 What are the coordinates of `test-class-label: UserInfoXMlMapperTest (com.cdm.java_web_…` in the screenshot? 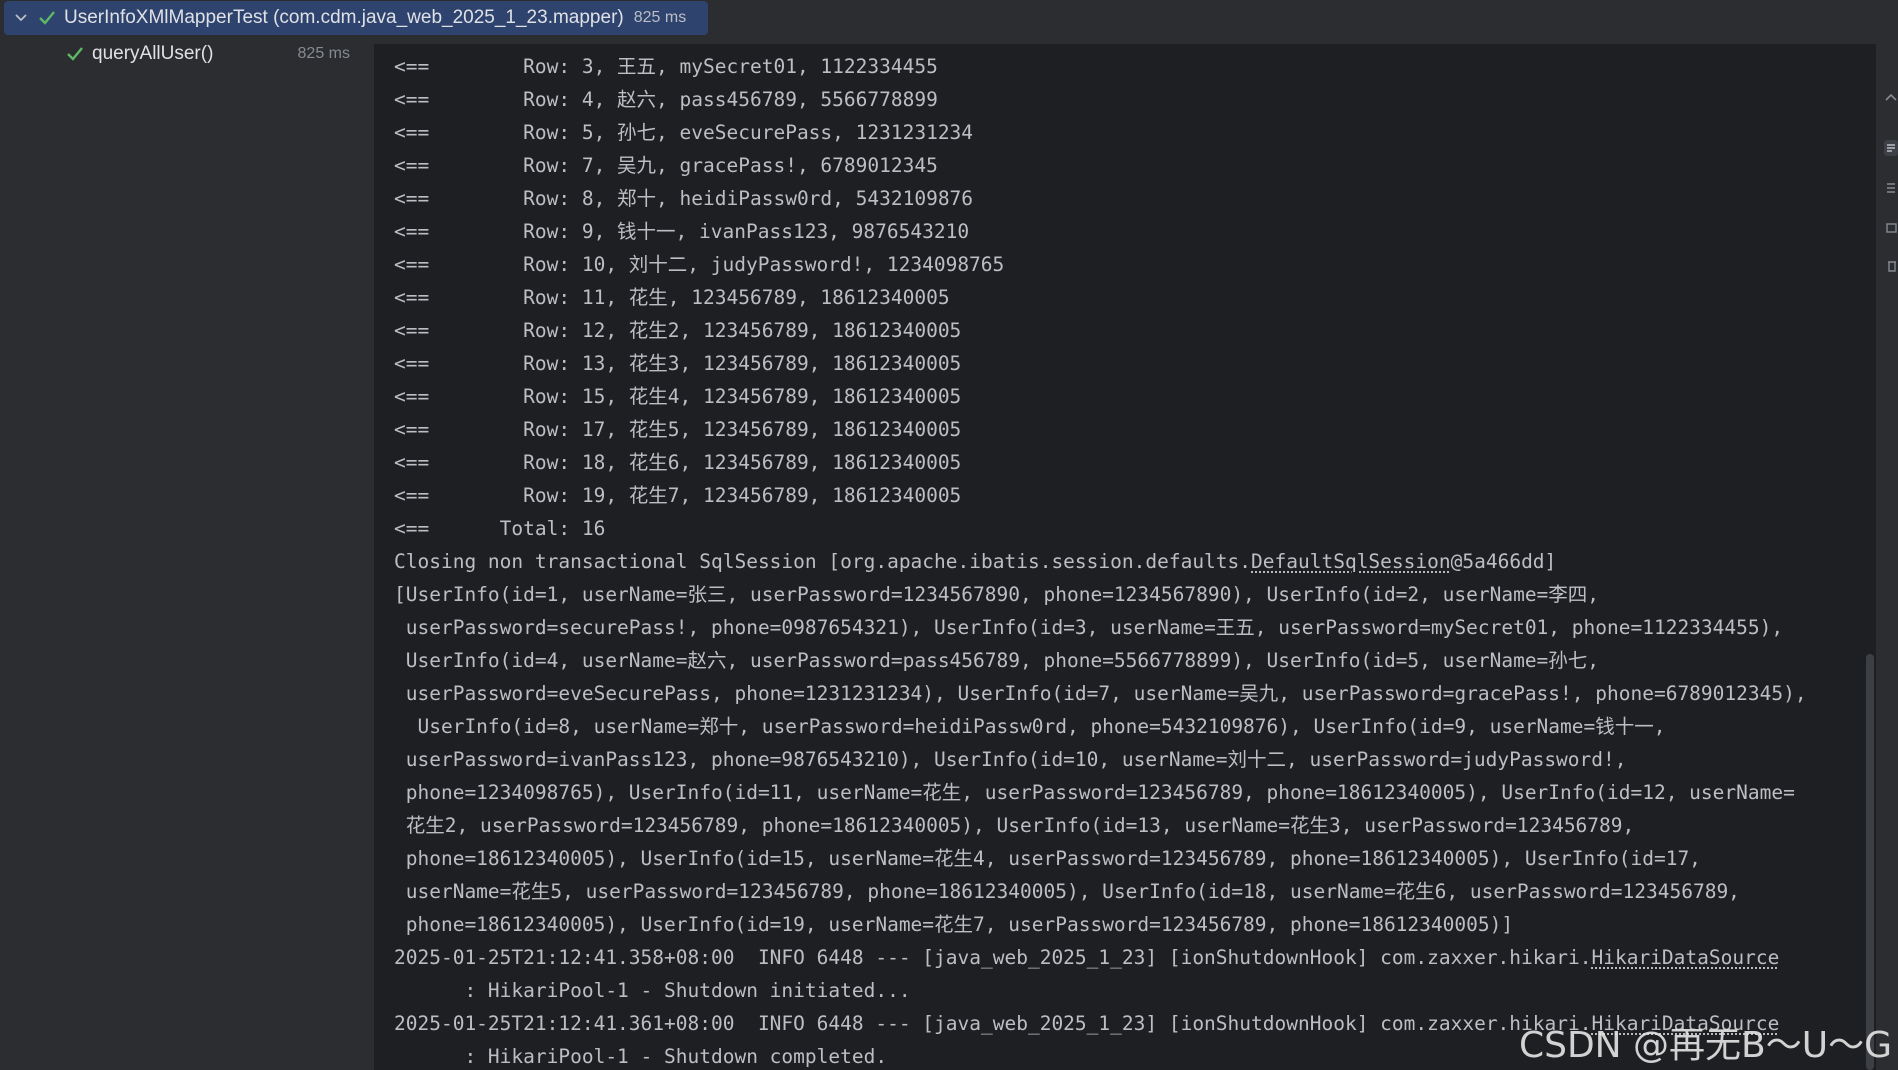 It's located at (344, 17).